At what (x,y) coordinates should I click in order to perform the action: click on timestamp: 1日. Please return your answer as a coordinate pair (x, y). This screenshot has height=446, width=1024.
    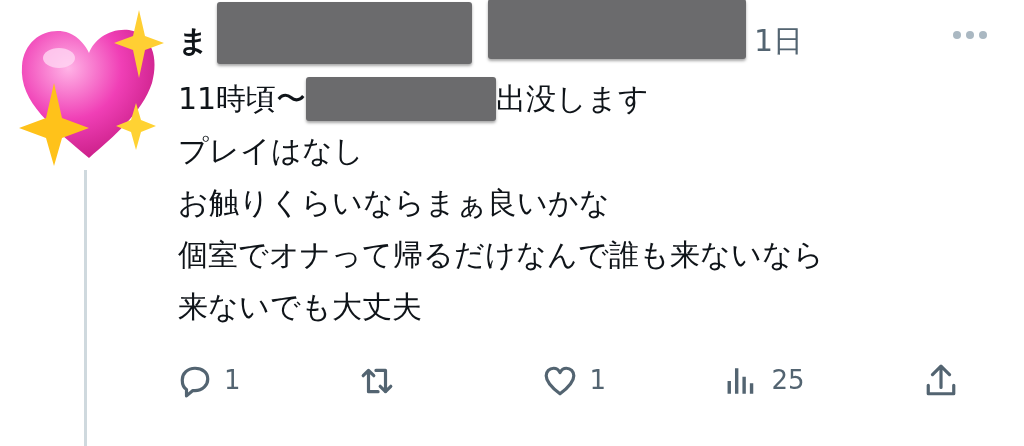
    Looking at the image, I should click on (779, 40).